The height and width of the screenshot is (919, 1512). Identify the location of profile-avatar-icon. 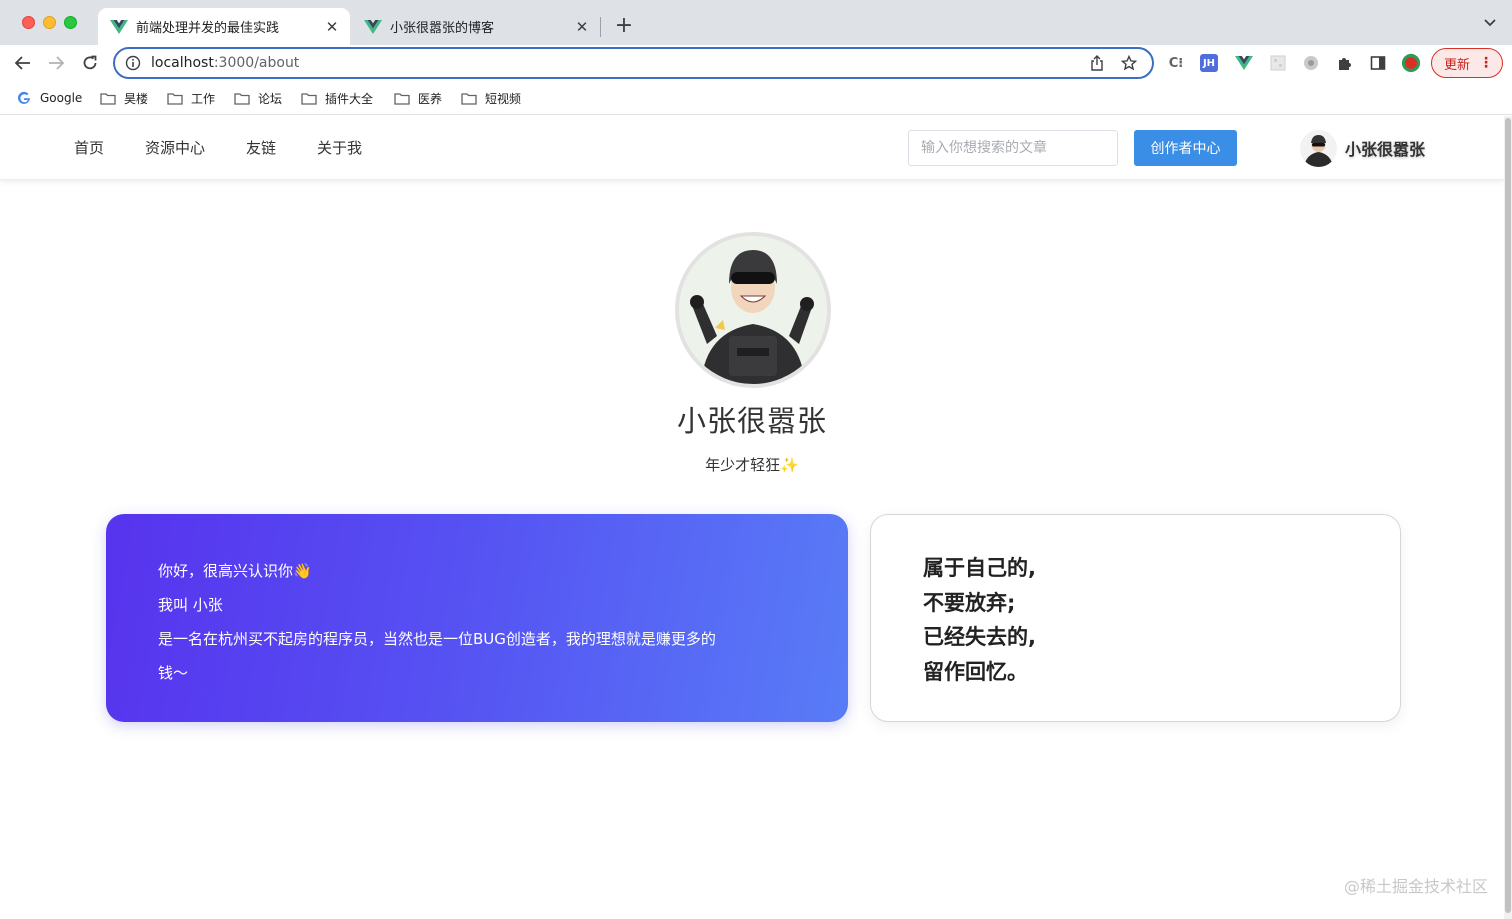
(1411, 63).